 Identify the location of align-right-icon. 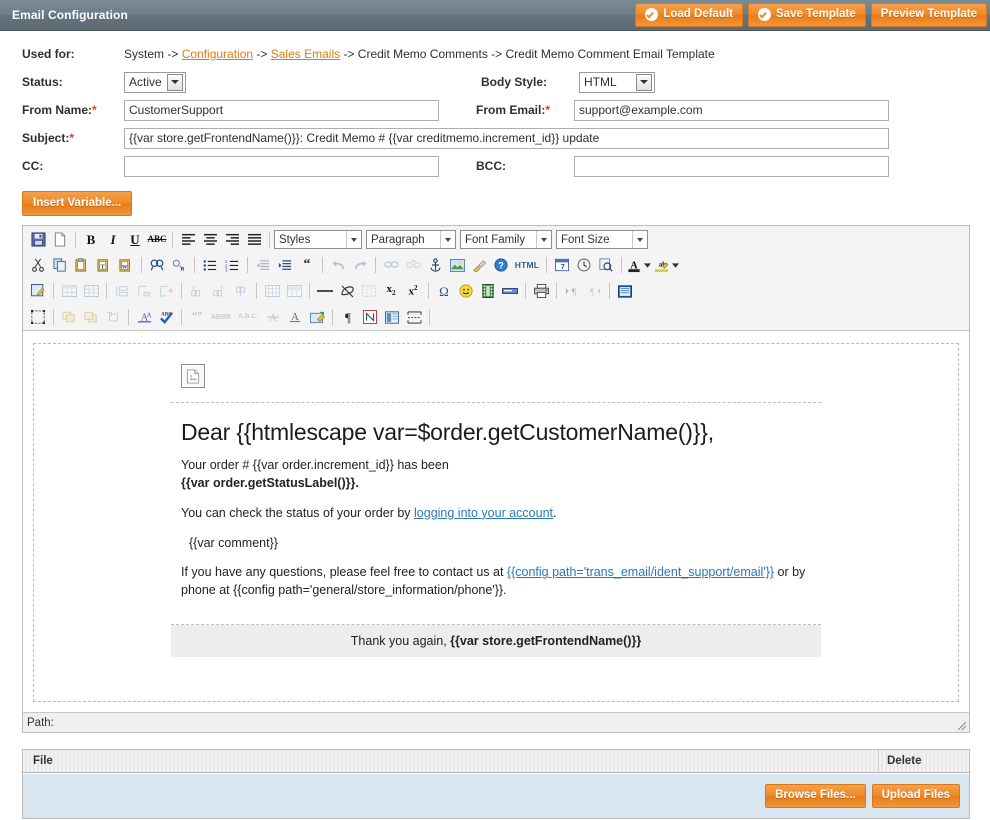
(232, 240).